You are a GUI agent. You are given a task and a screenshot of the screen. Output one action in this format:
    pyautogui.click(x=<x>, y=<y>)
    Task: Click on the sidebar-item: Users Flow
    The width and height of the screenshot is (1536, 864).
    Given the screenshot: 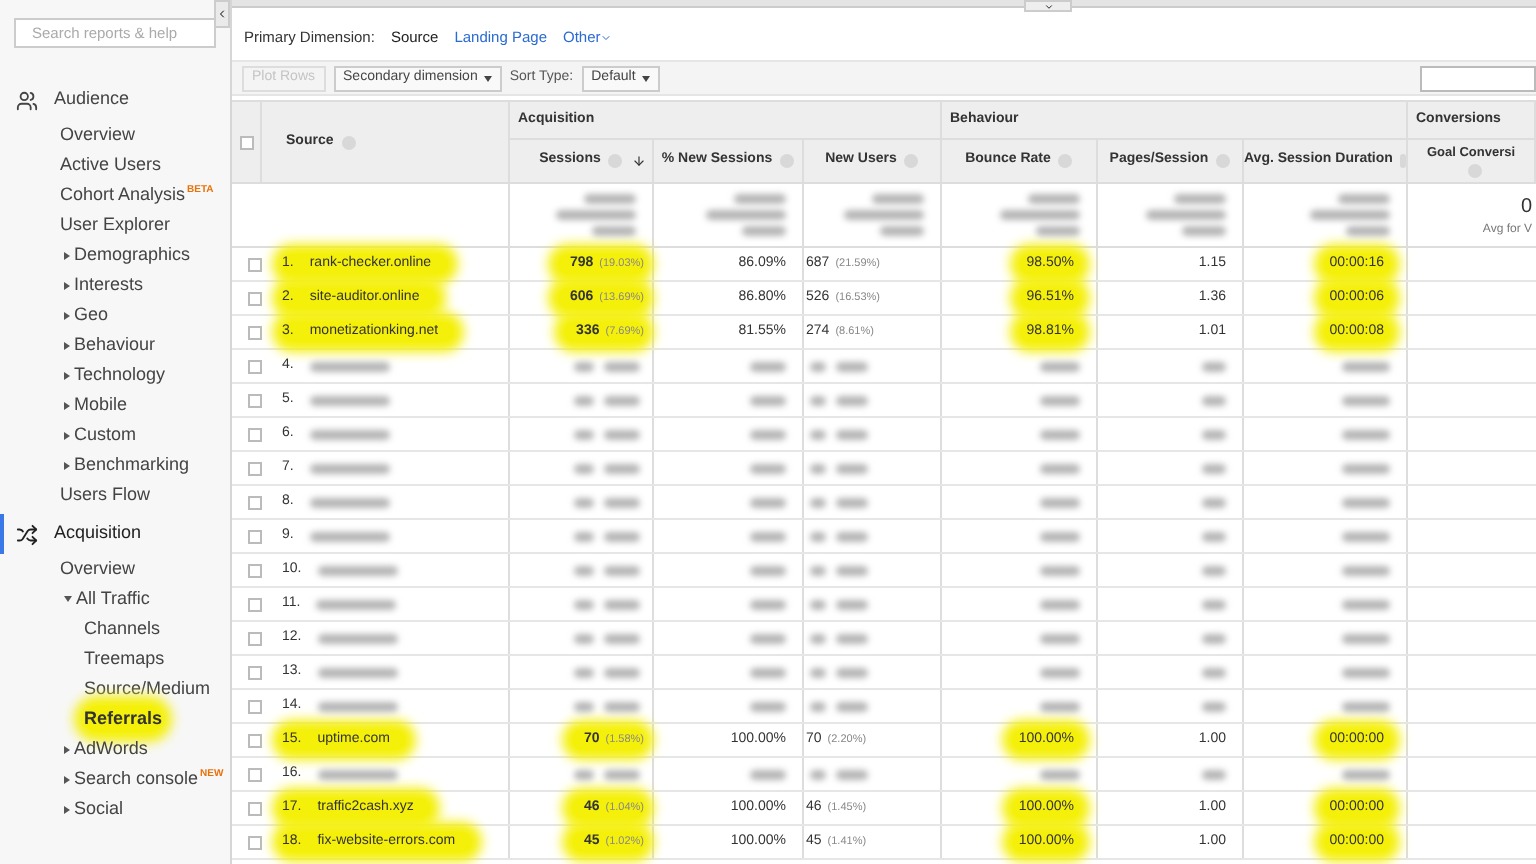 What is the action you would take?
    pyautogui.click(x=105, y=495)
    